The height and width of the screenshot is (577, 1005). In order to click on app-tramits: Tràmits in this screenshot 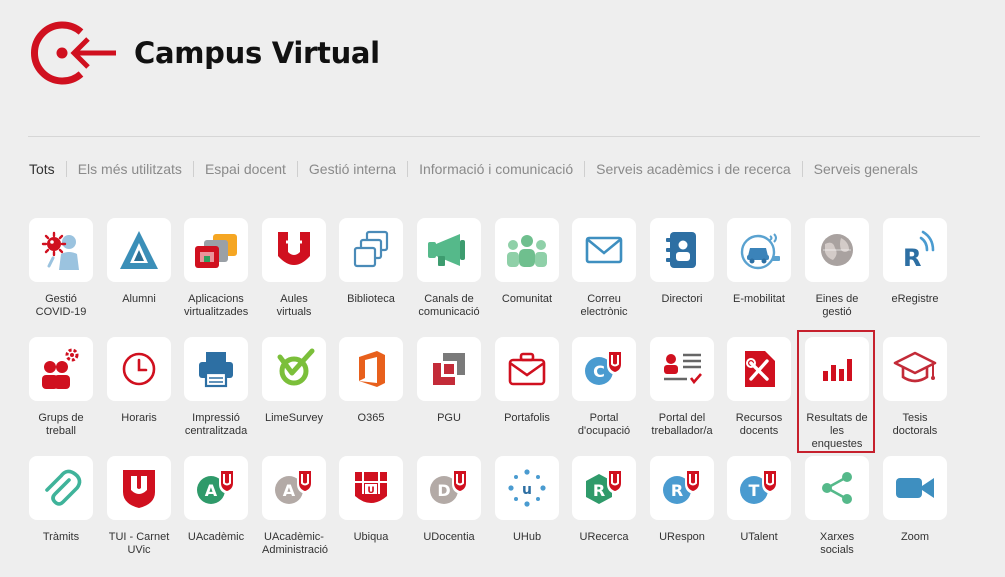, I will do `click(68, 500)`.